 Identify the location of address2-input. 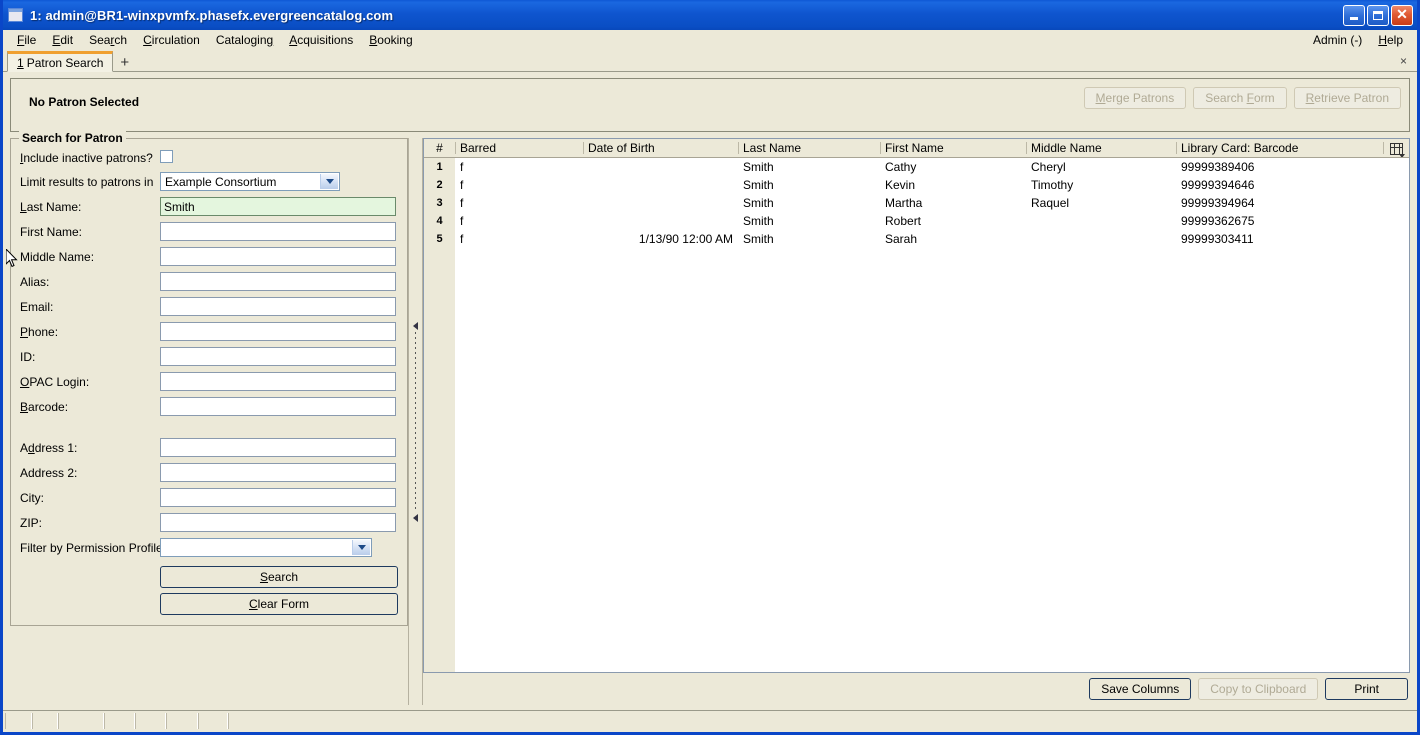
(278, 472).